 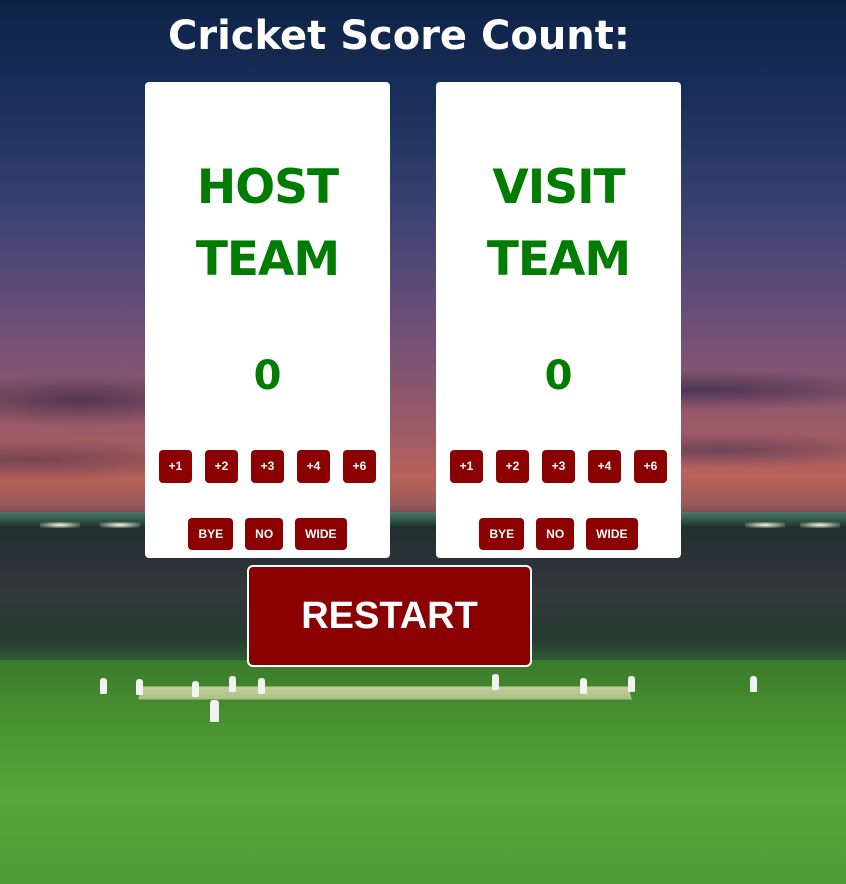 What do you see at coordinates (558, 224) in the screenshot?
I see `visit-team-name: VISIT TEAM` at bounding box center [558, 224].